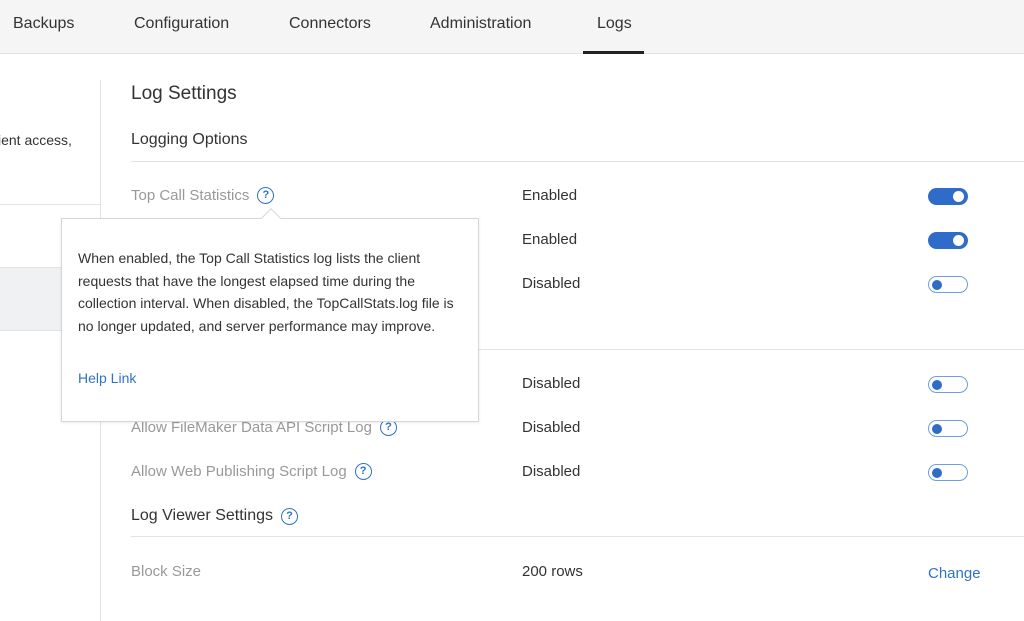 The image size is (1024, 621). I want to click on setting-label: Block Size, so click(166, 571).